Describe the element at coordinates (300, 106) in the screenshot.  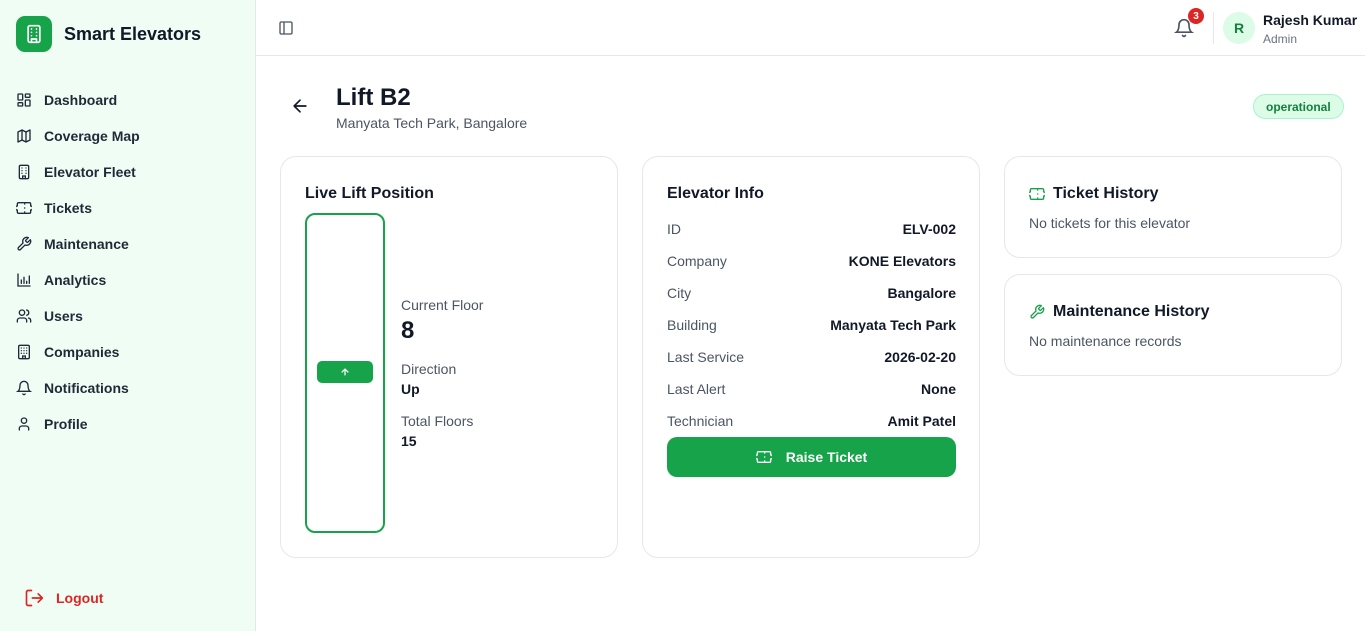
I see `back-arrow-icon` at that location.